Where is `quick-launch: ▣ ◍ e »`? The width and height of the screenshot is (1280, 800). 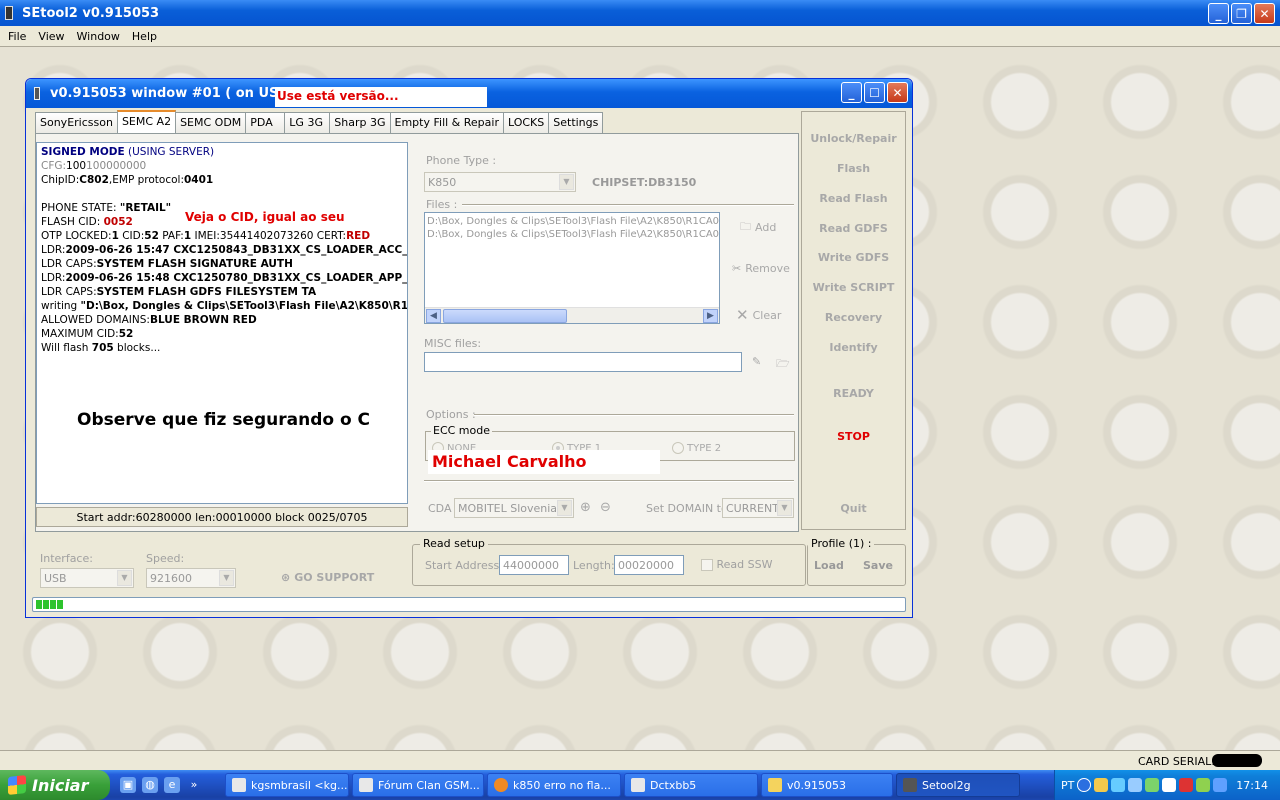 quick-launch: ▣ ◍ e » is located at coordinates (171, 785).